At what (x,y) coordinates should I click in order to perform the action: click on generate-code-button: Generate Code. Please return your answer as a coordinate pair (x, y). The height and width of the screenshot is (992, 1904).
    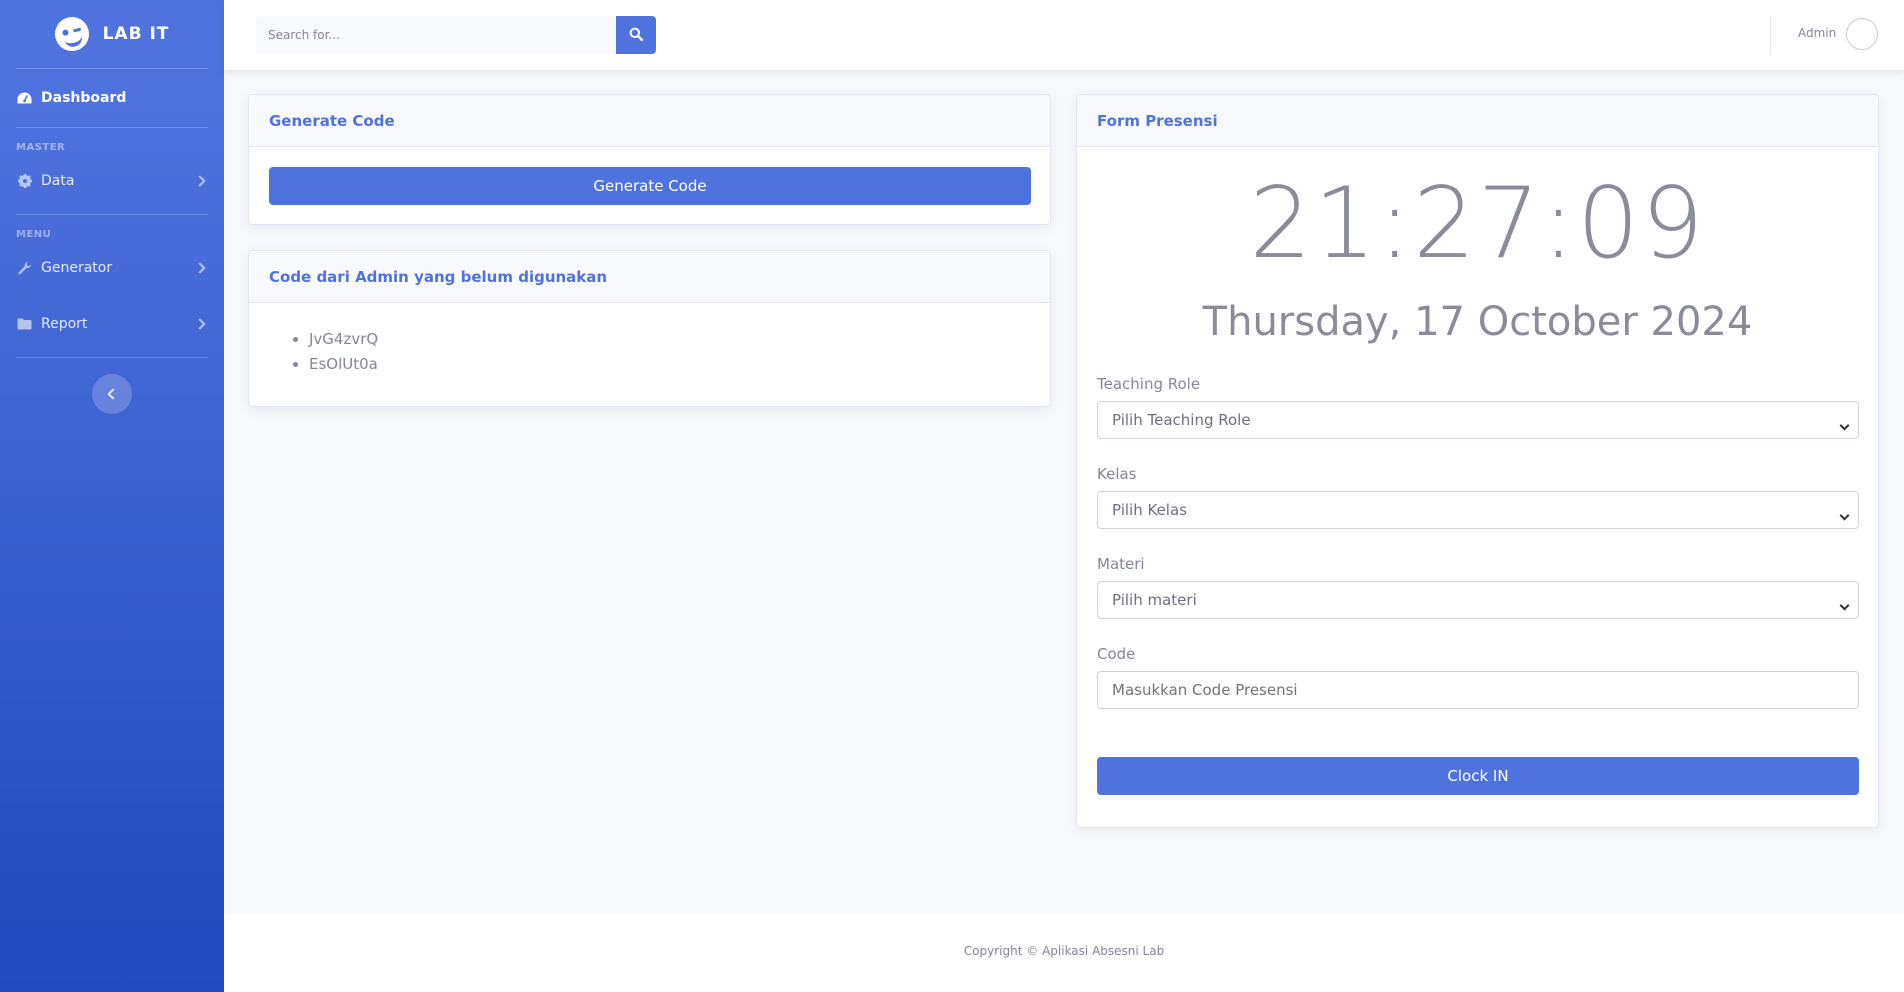
    Looking at the image, I should click on (650, 186).